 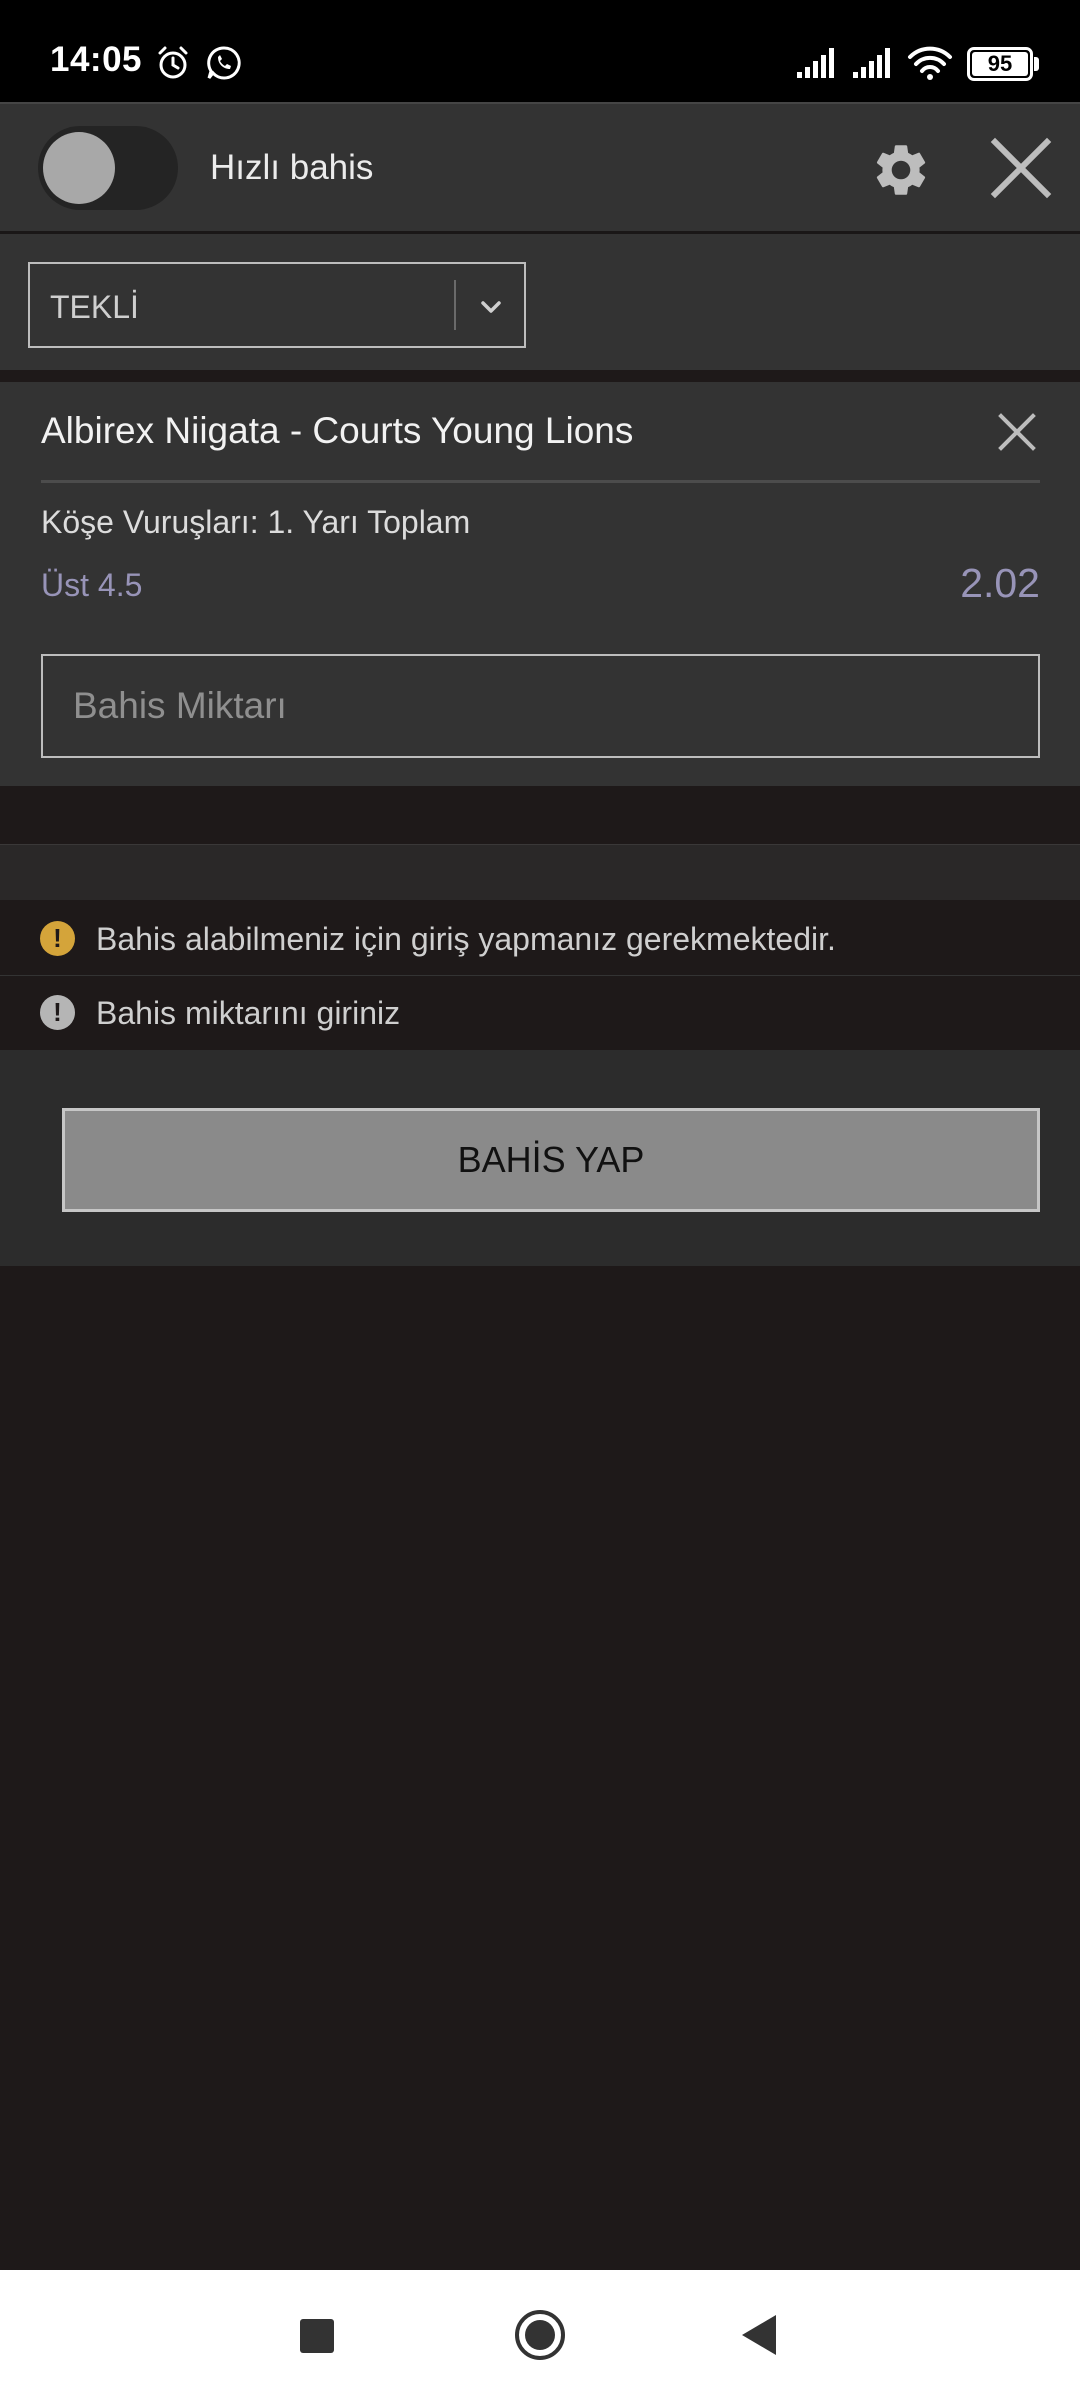 I want to click on toggle-knob, so click(x=79, y=168).